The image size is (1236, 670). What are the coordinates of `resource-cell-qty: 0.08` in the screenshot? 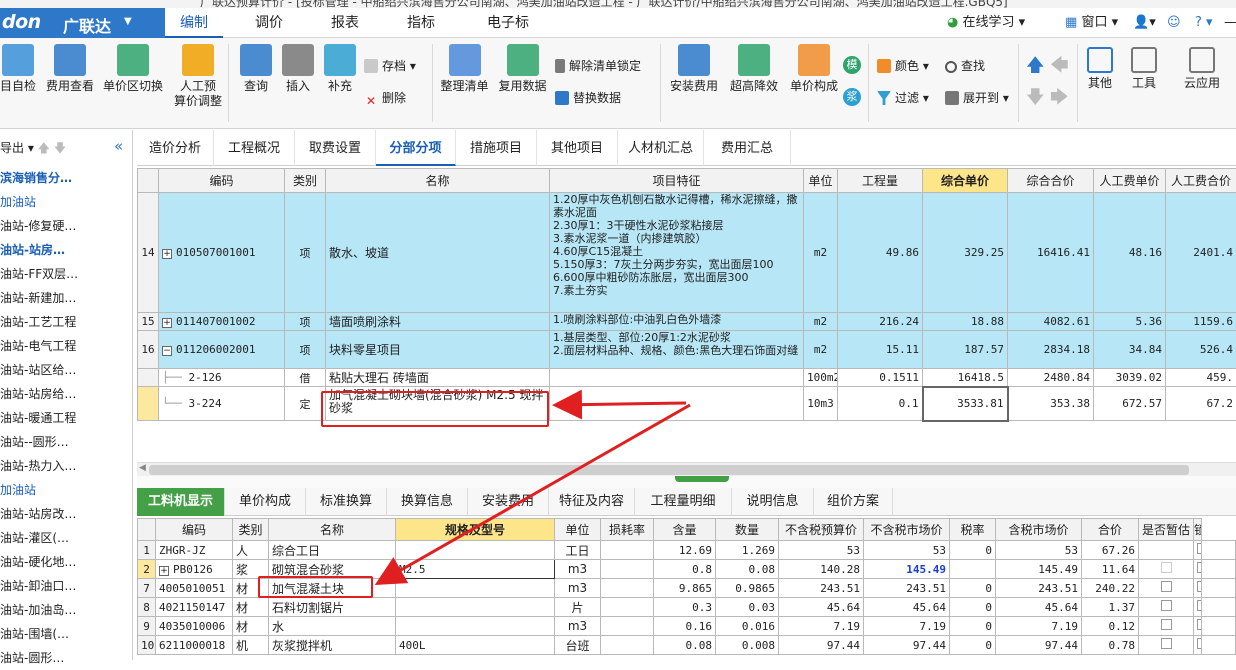 It's located at (747, 569).